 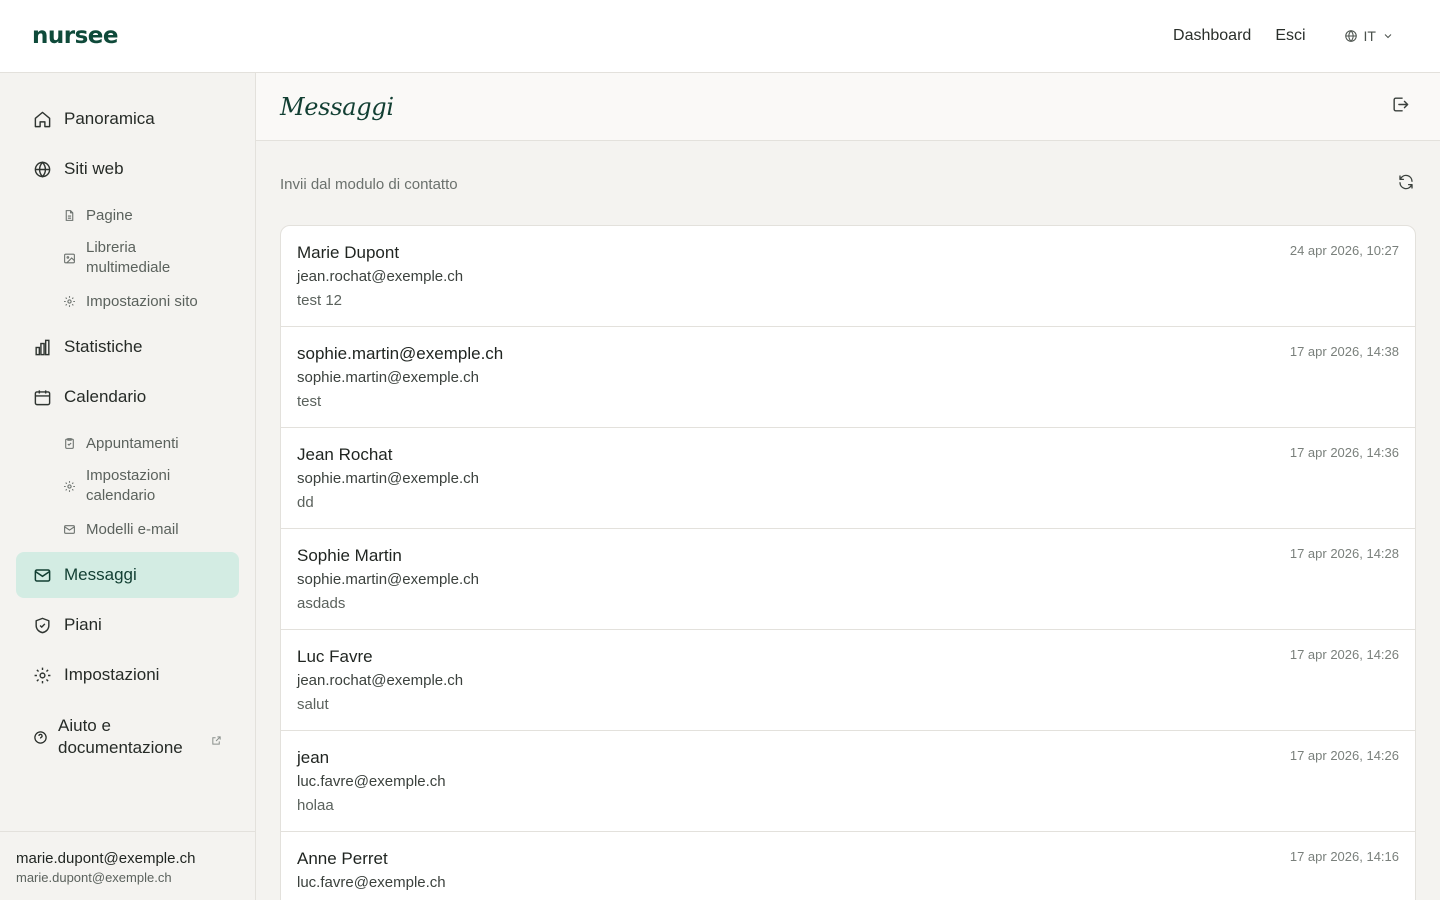 What do you see at coordinates (42, 119) in the screenshot?
I see `home-icon` at bounding box center [42, 119].